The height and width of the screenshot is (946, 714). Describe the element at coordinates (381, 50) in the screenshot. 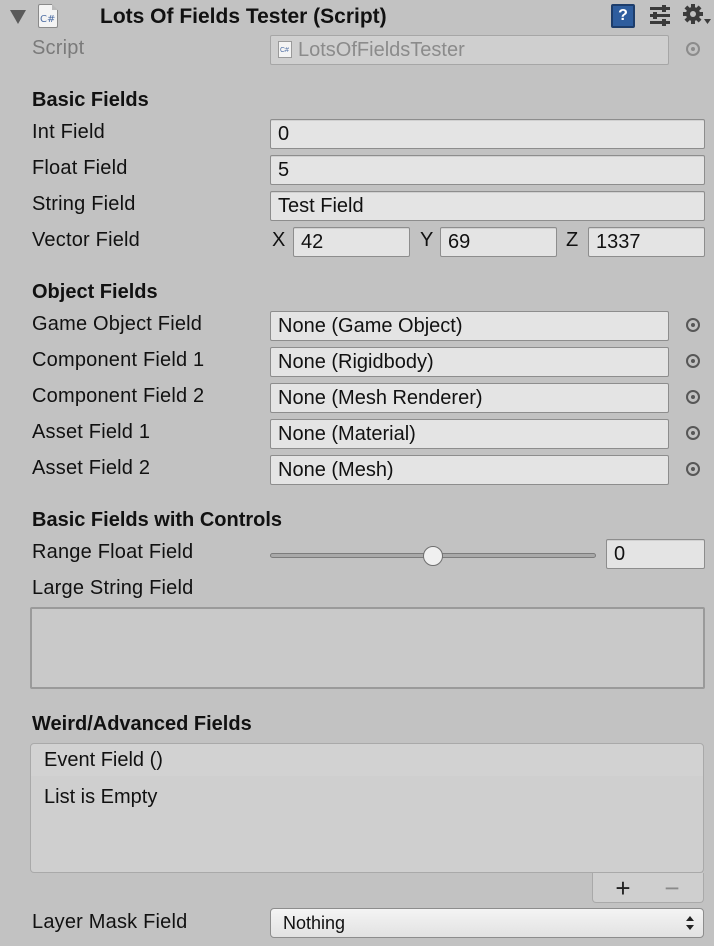

I see `script-field-value: LotsOfFieldsTester` at that location.